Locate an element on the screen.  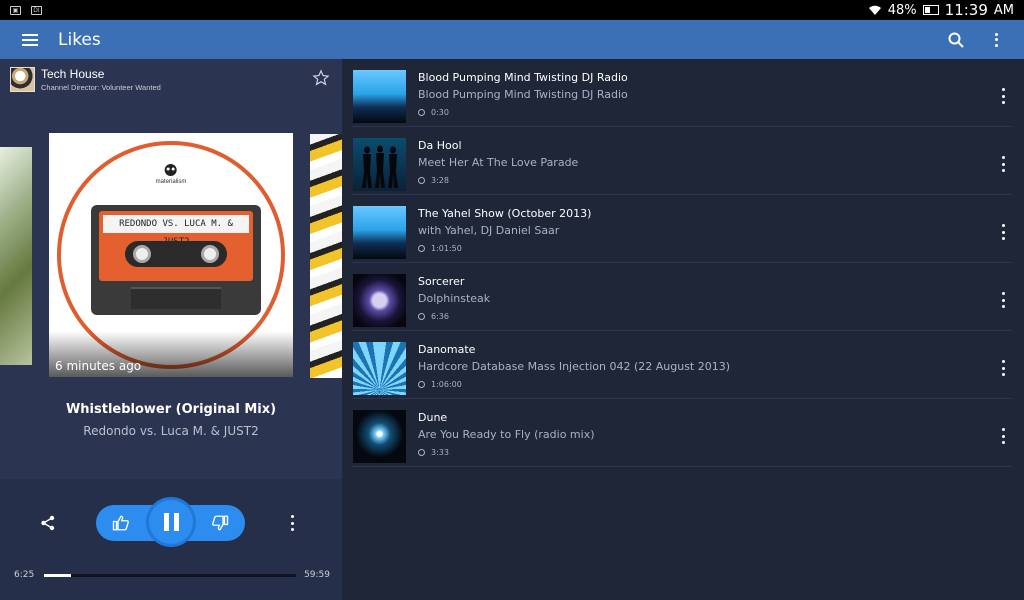
elapsed-time: 6:25 is located at coordinates (24, 575).